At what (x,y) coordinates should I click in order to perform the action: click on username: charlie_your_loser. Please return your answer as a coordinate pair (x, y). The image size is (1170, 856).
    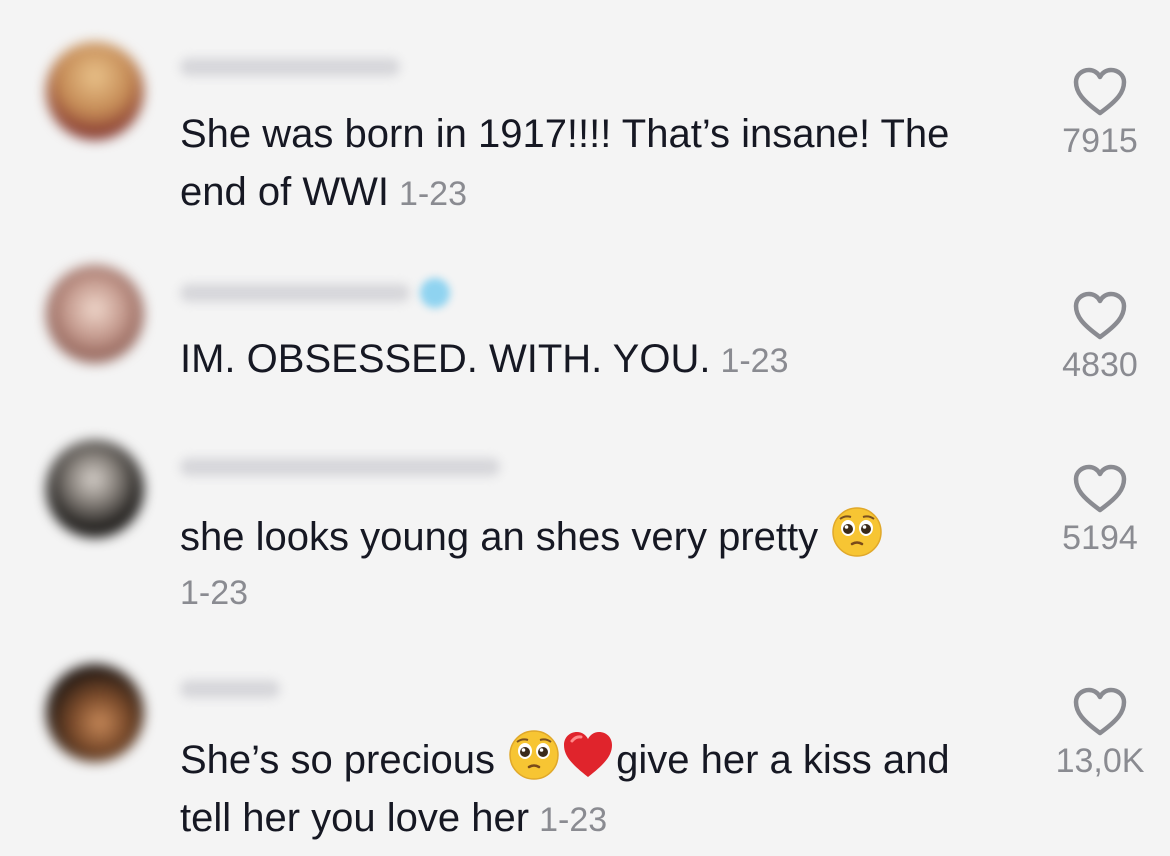
    Looking at the image, I should click on (340, 467).